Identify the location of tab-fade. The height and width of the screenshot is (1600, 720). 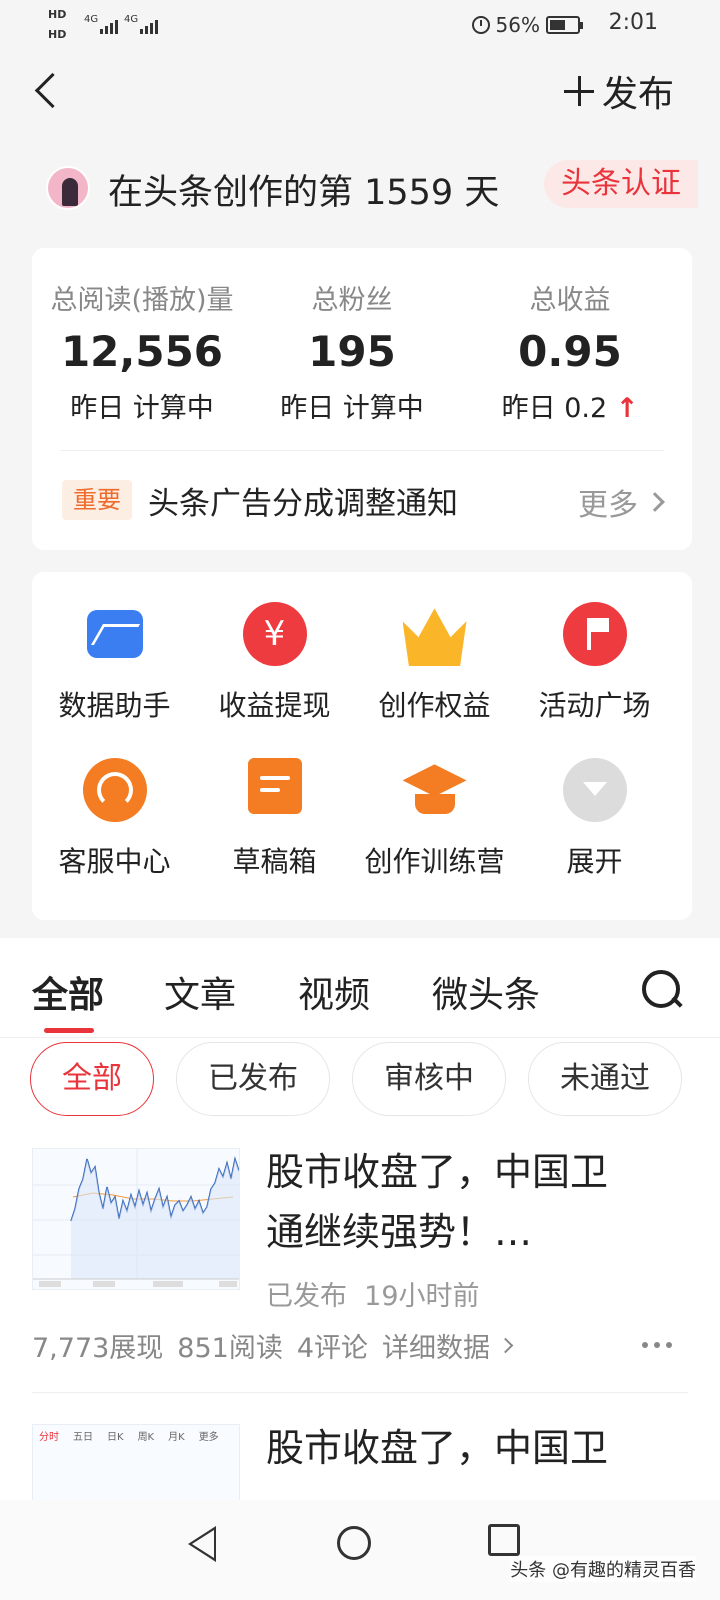
(616, 988).